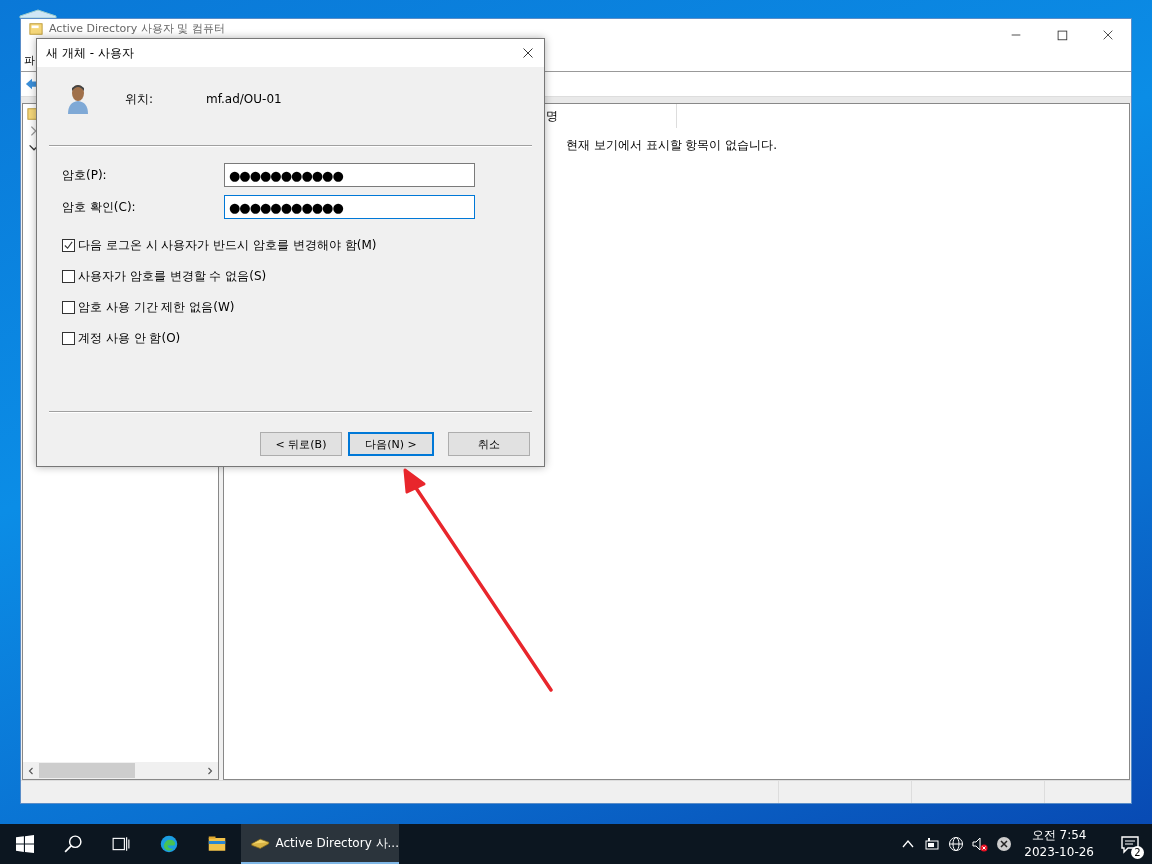 The width and height of the screenshot is (1152, 864). Describe the element at coordinates (956, 844) in the screenshot. I see `globe-icon` at that location.